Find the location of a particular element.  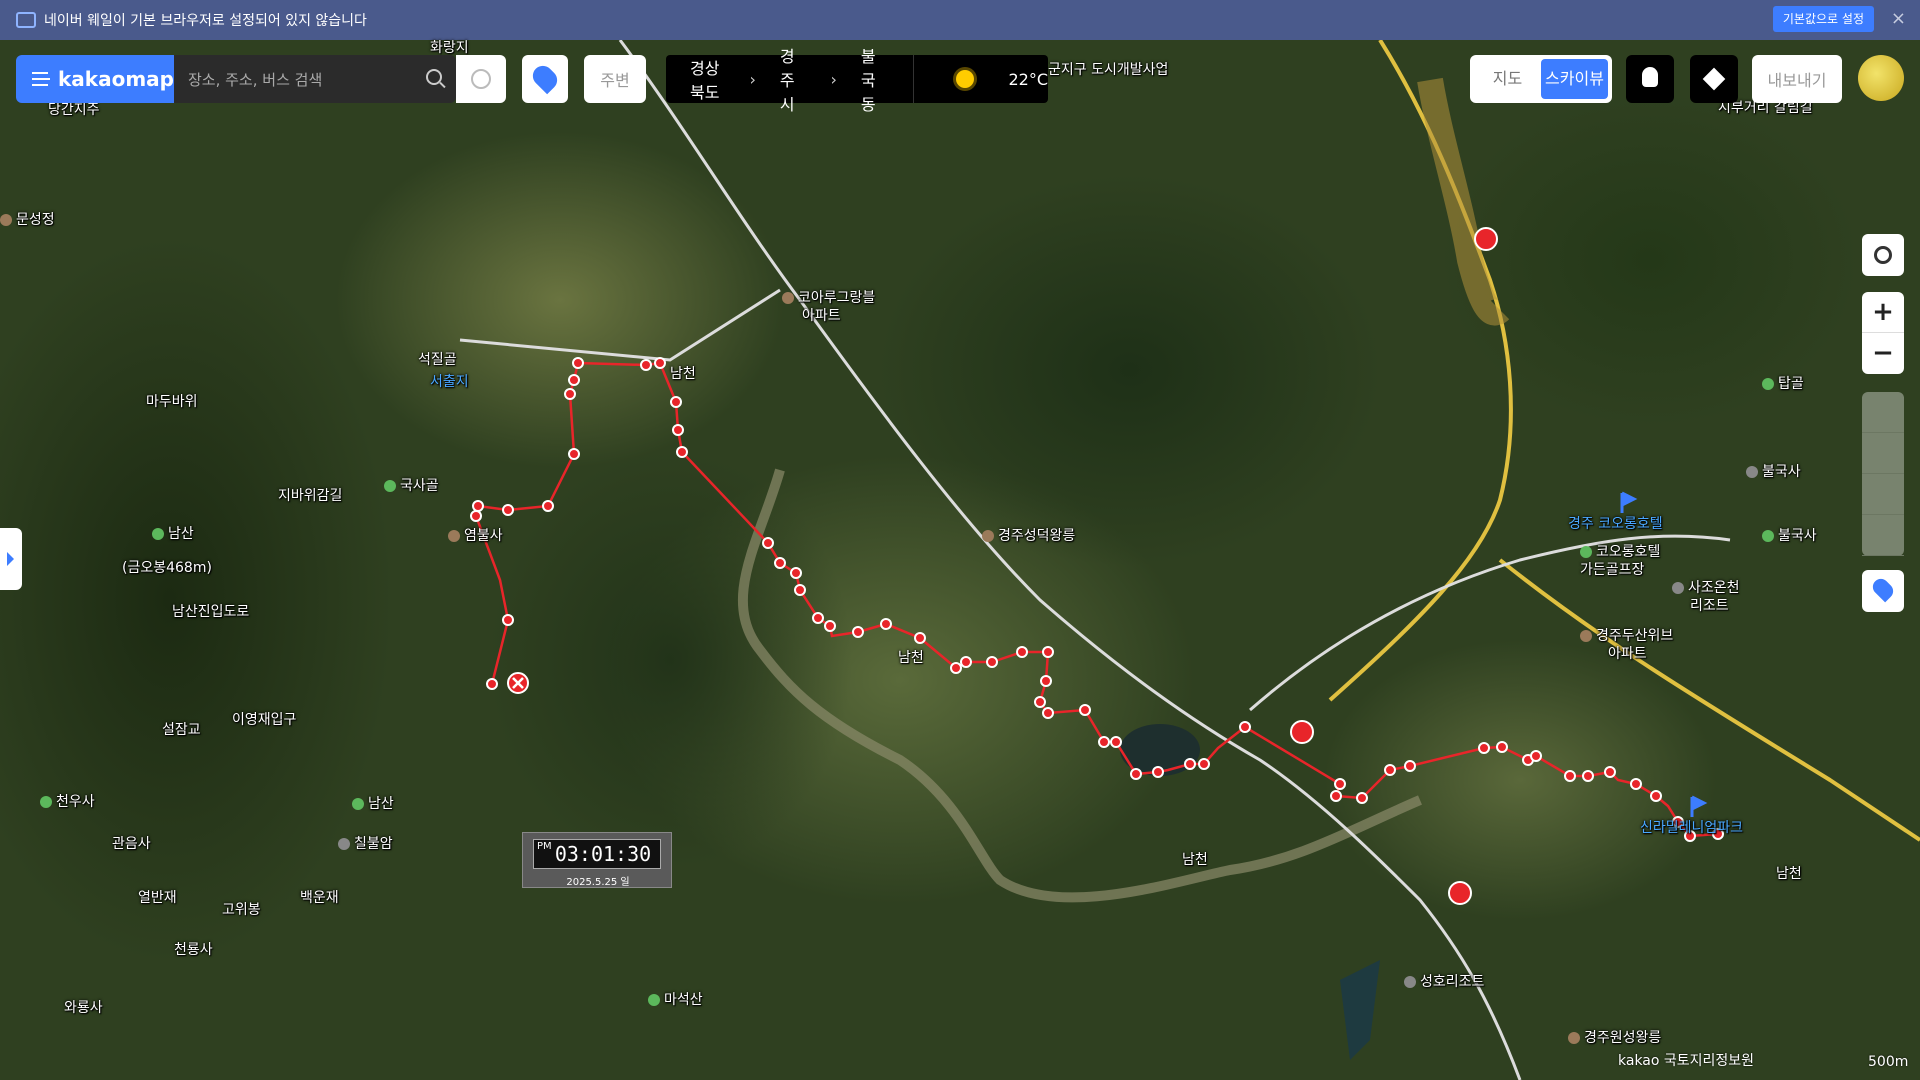

current-location-button is located at coordinates (1883, 255).